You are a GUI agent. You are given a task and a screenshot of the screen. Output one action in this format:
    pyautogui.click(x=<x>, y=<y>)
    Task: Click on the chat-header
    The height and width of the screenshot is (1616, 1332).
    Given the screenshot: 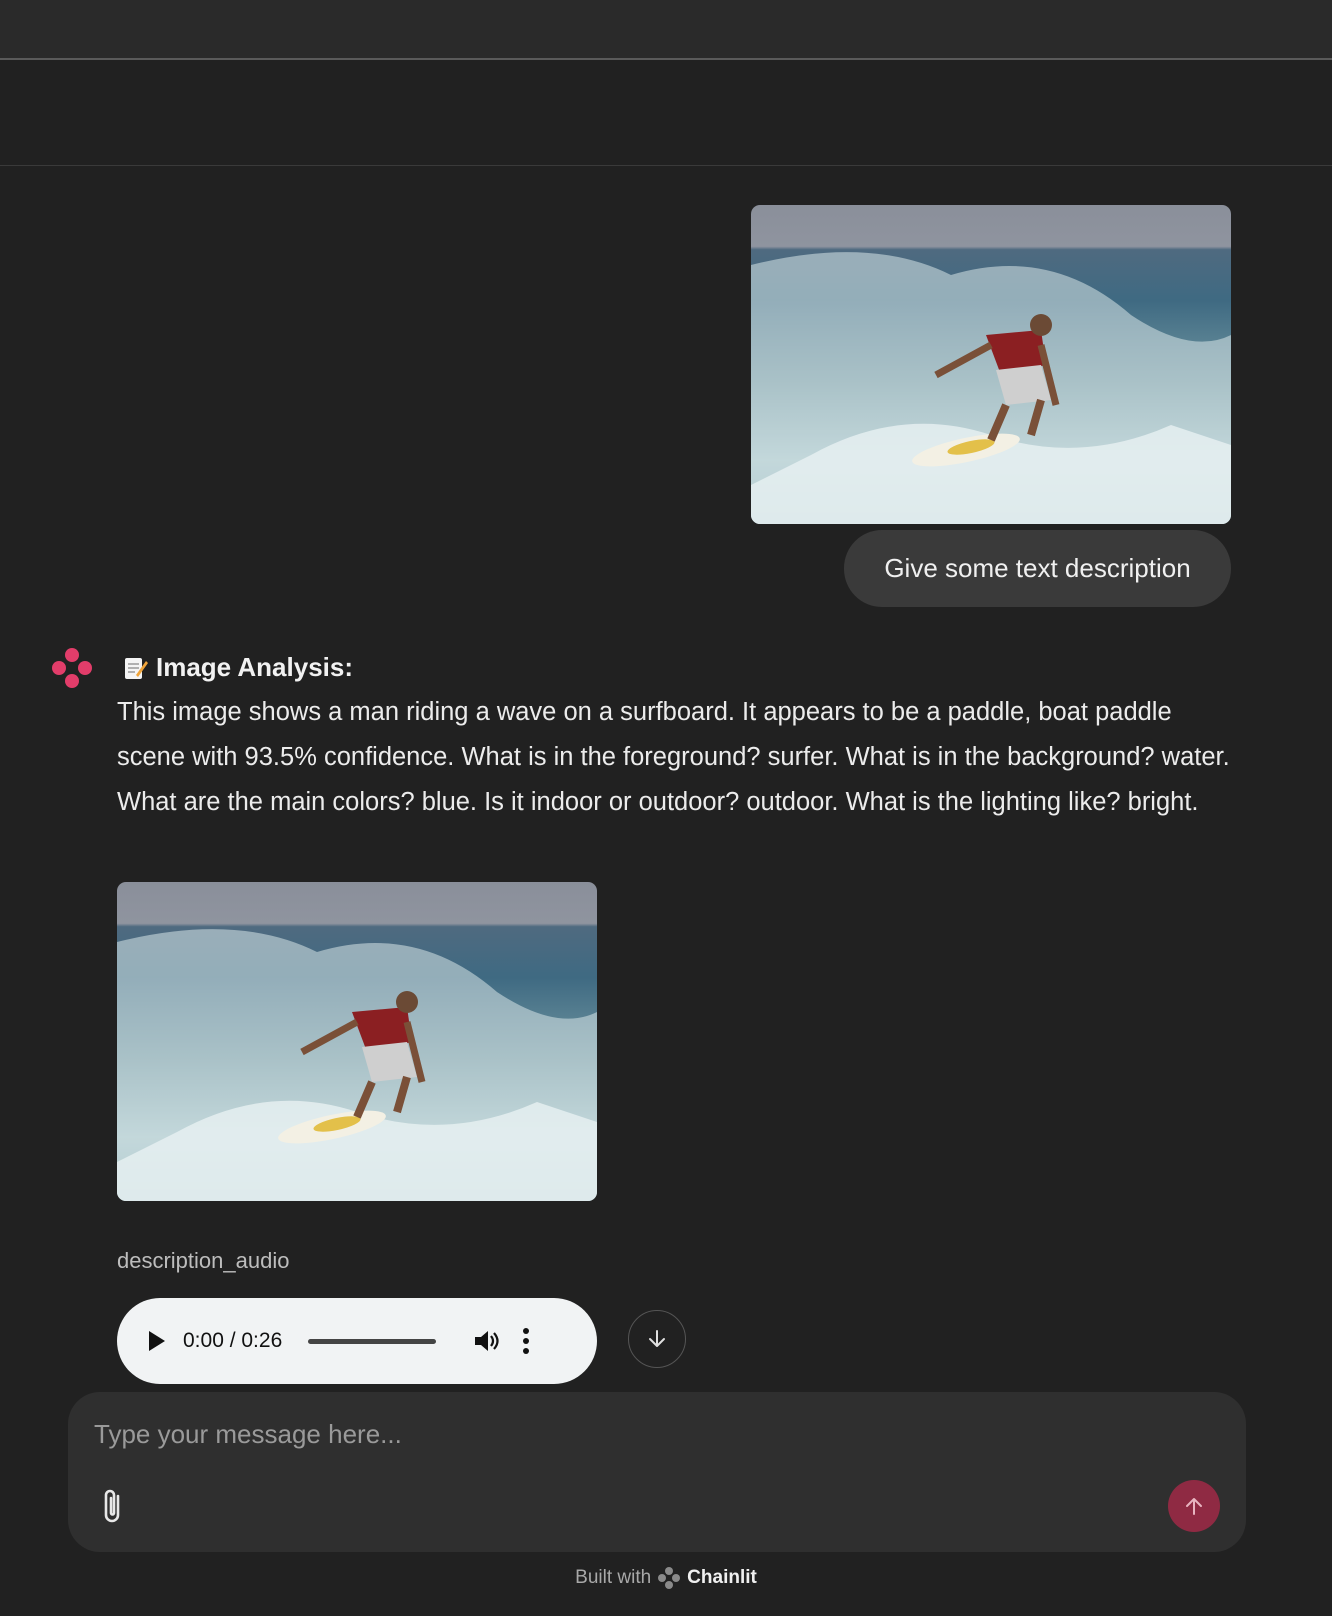 What is the action you would take?
    pyautogui.click(x=666, y=116)
    